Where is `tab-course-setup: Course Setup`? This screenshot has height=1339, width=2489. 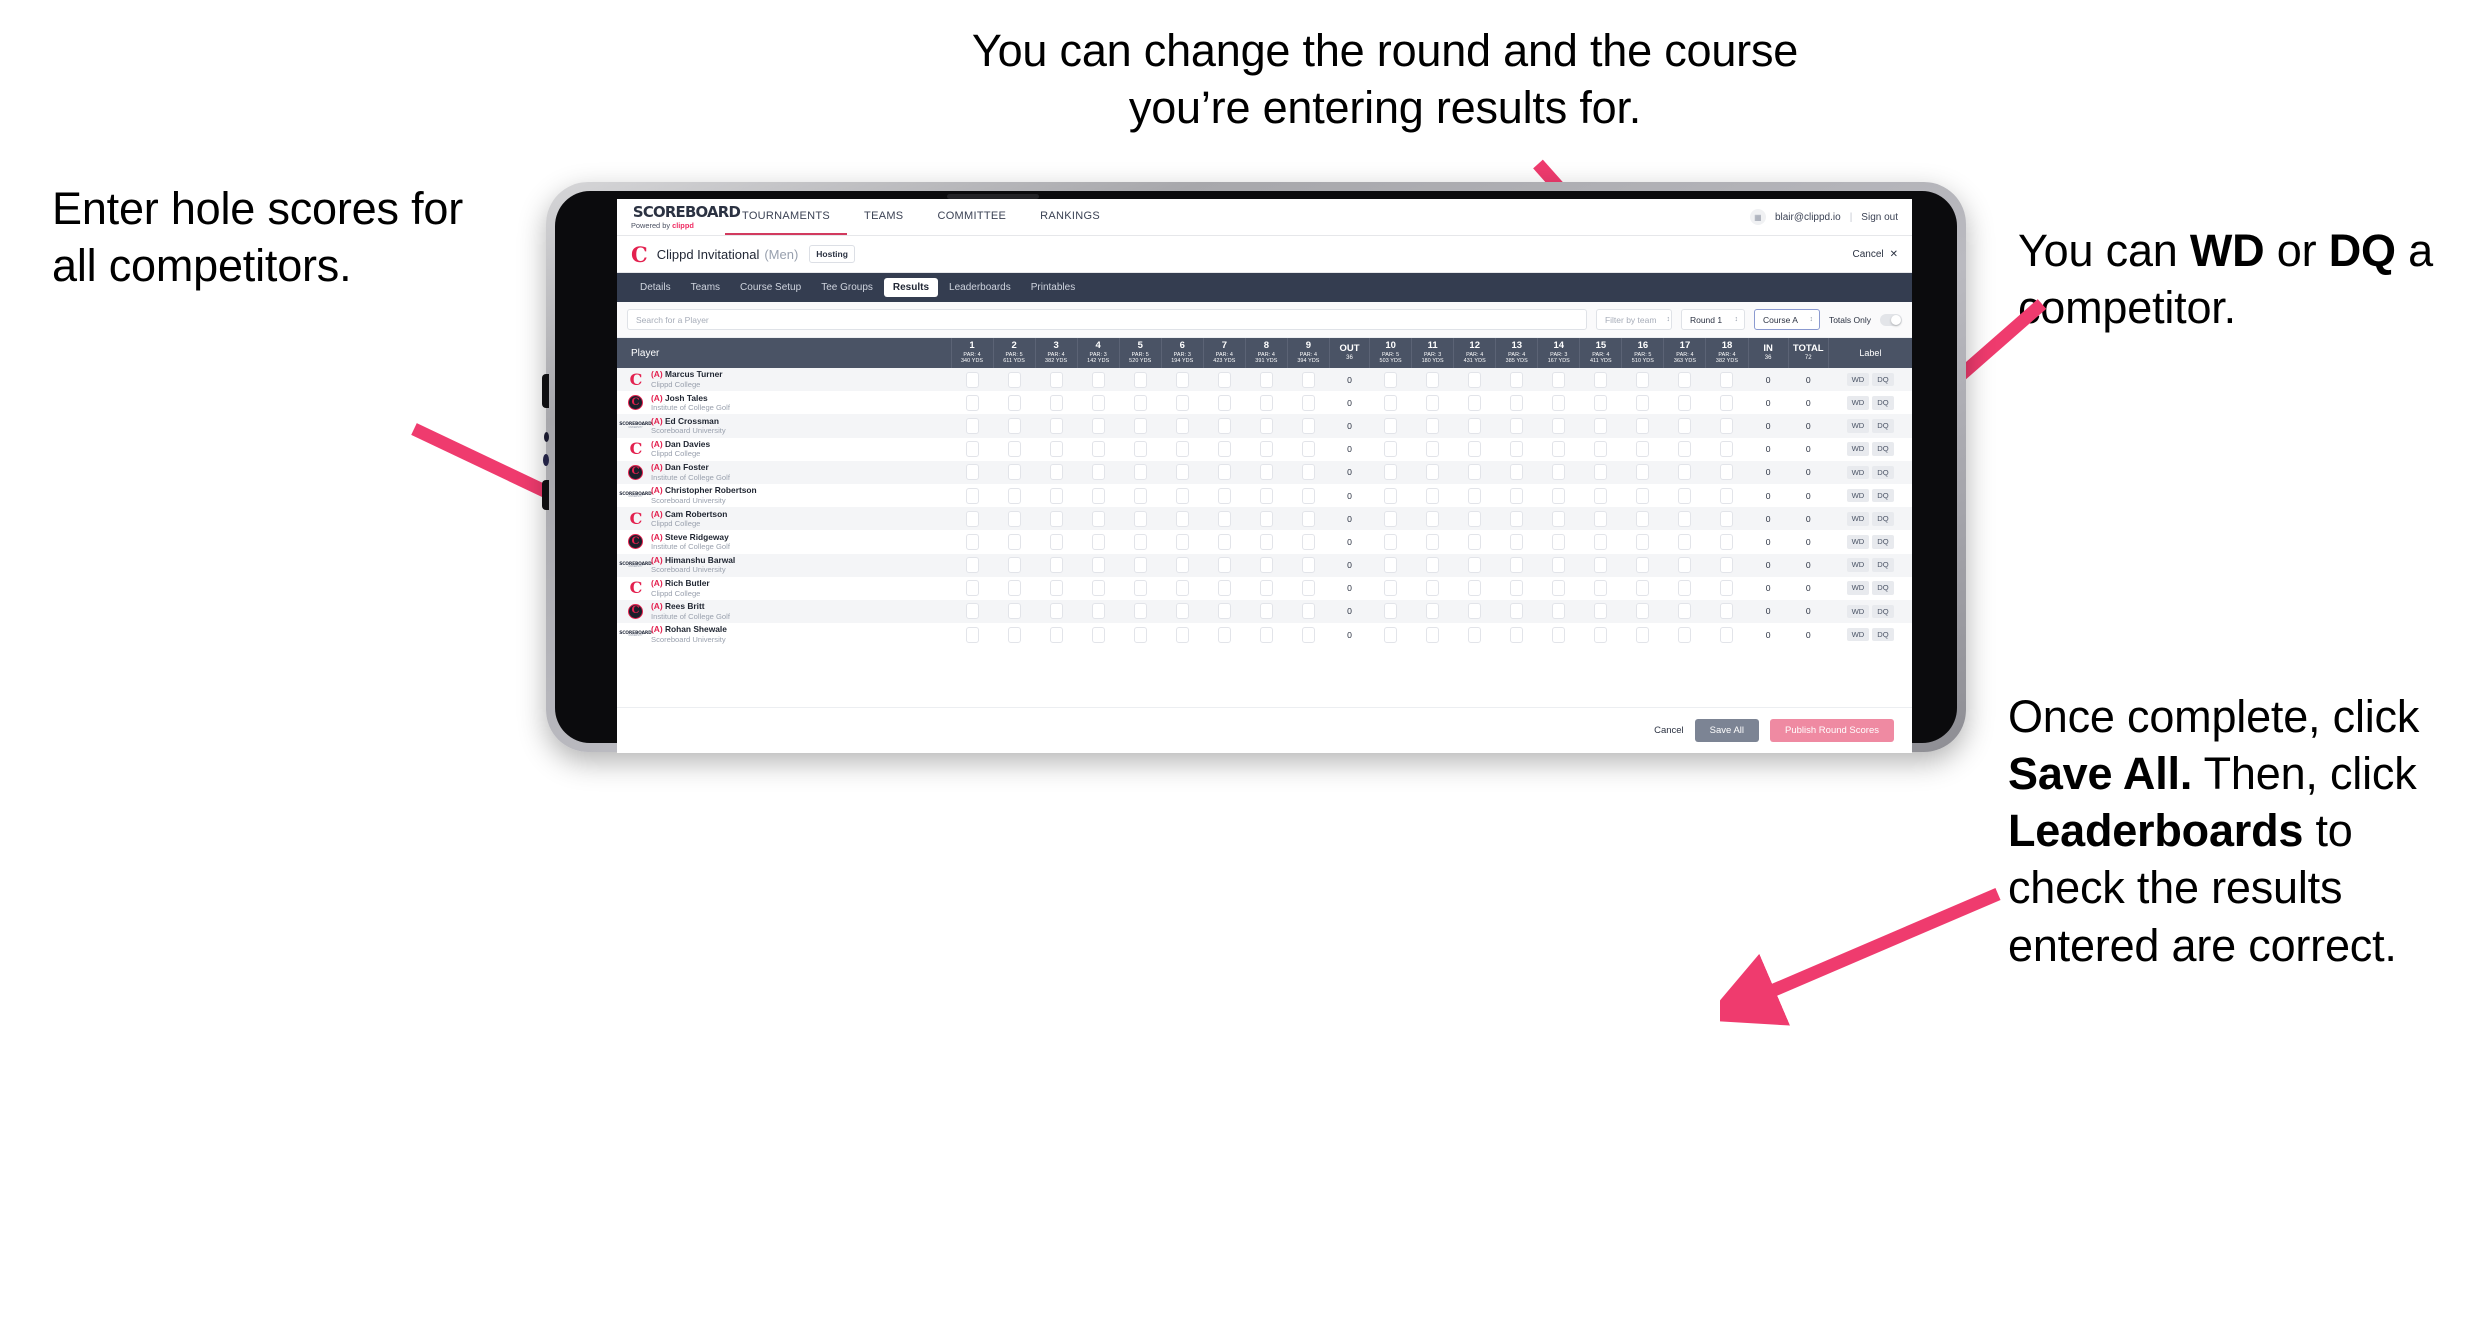
tab-course-setup: Course Setup is located at coordinates (770, 287).